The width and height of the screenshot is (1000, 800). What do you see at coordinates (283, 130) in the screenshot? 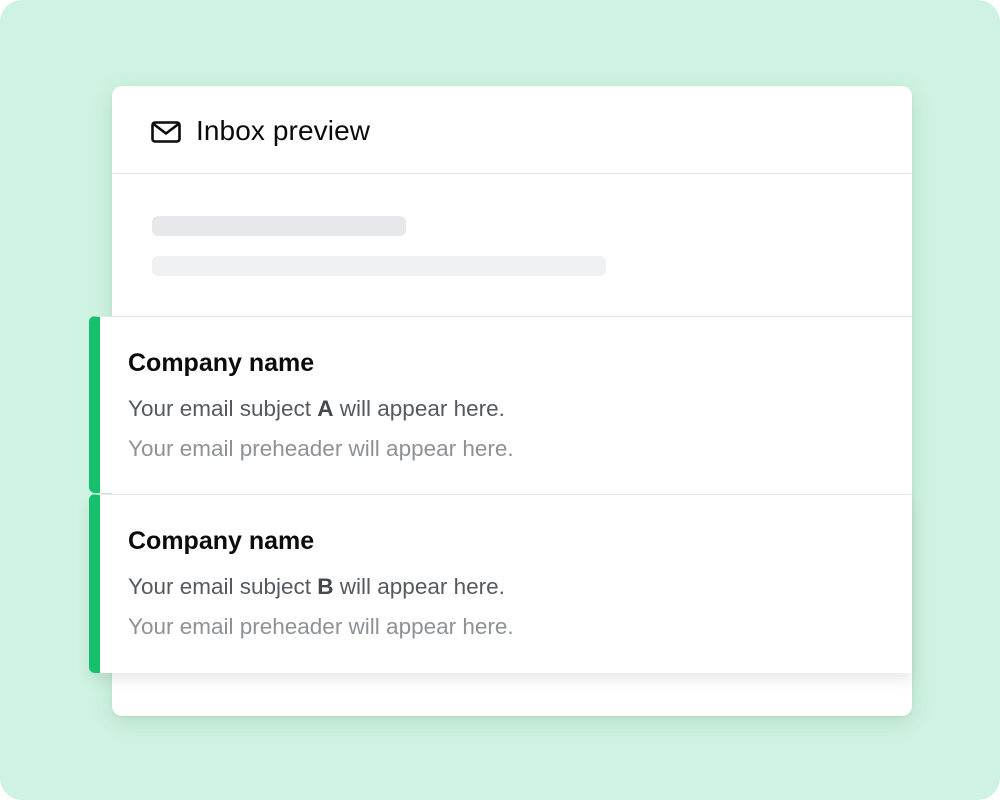
I see `header-title: Inbox preview` at bounding box center [283, 130].